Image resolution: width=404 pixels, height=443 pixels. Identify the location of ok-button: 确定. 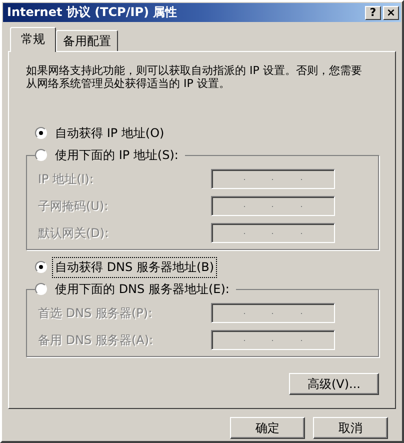
(267, 428).